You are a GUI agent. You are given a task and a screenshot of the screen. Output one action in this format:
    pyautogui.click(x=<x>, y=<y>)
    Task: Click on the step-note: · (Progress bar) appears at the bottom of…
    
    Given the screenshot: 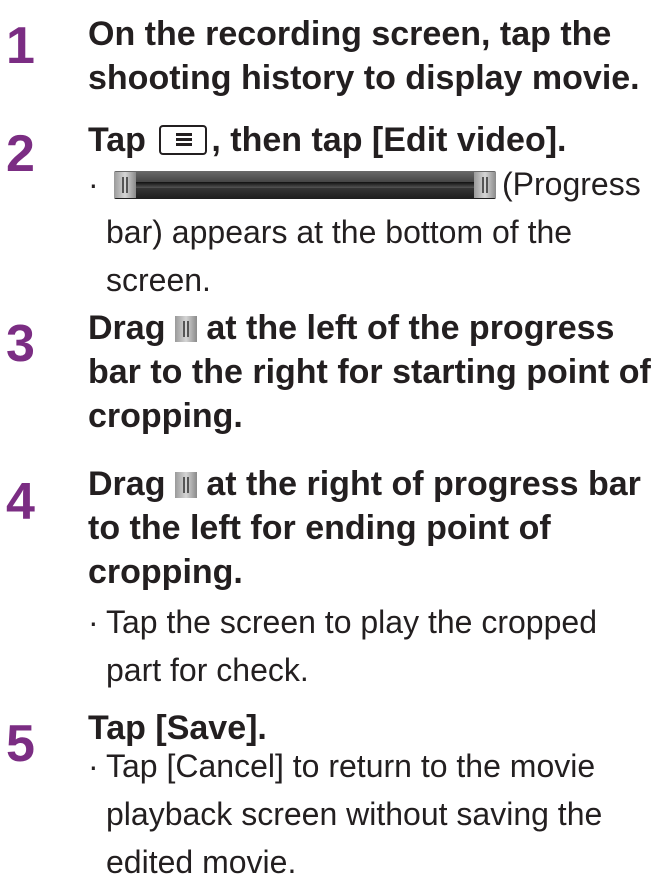 What is the action you would take?
    pyautogui.click(x=364, y=232)
    